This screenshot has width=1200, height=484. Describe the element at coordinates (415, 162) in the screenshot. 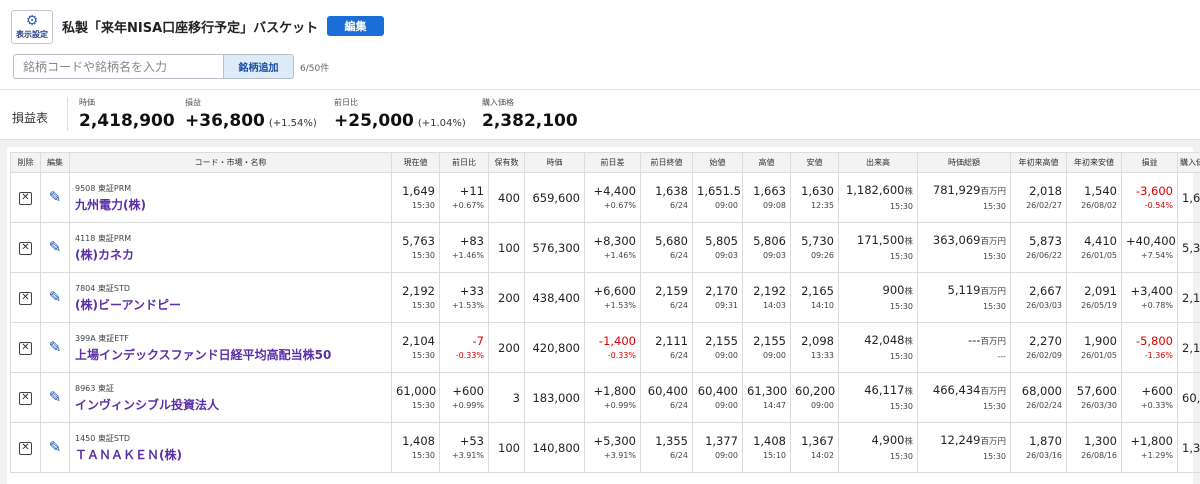

I see `column-header: 現在値` at that location.